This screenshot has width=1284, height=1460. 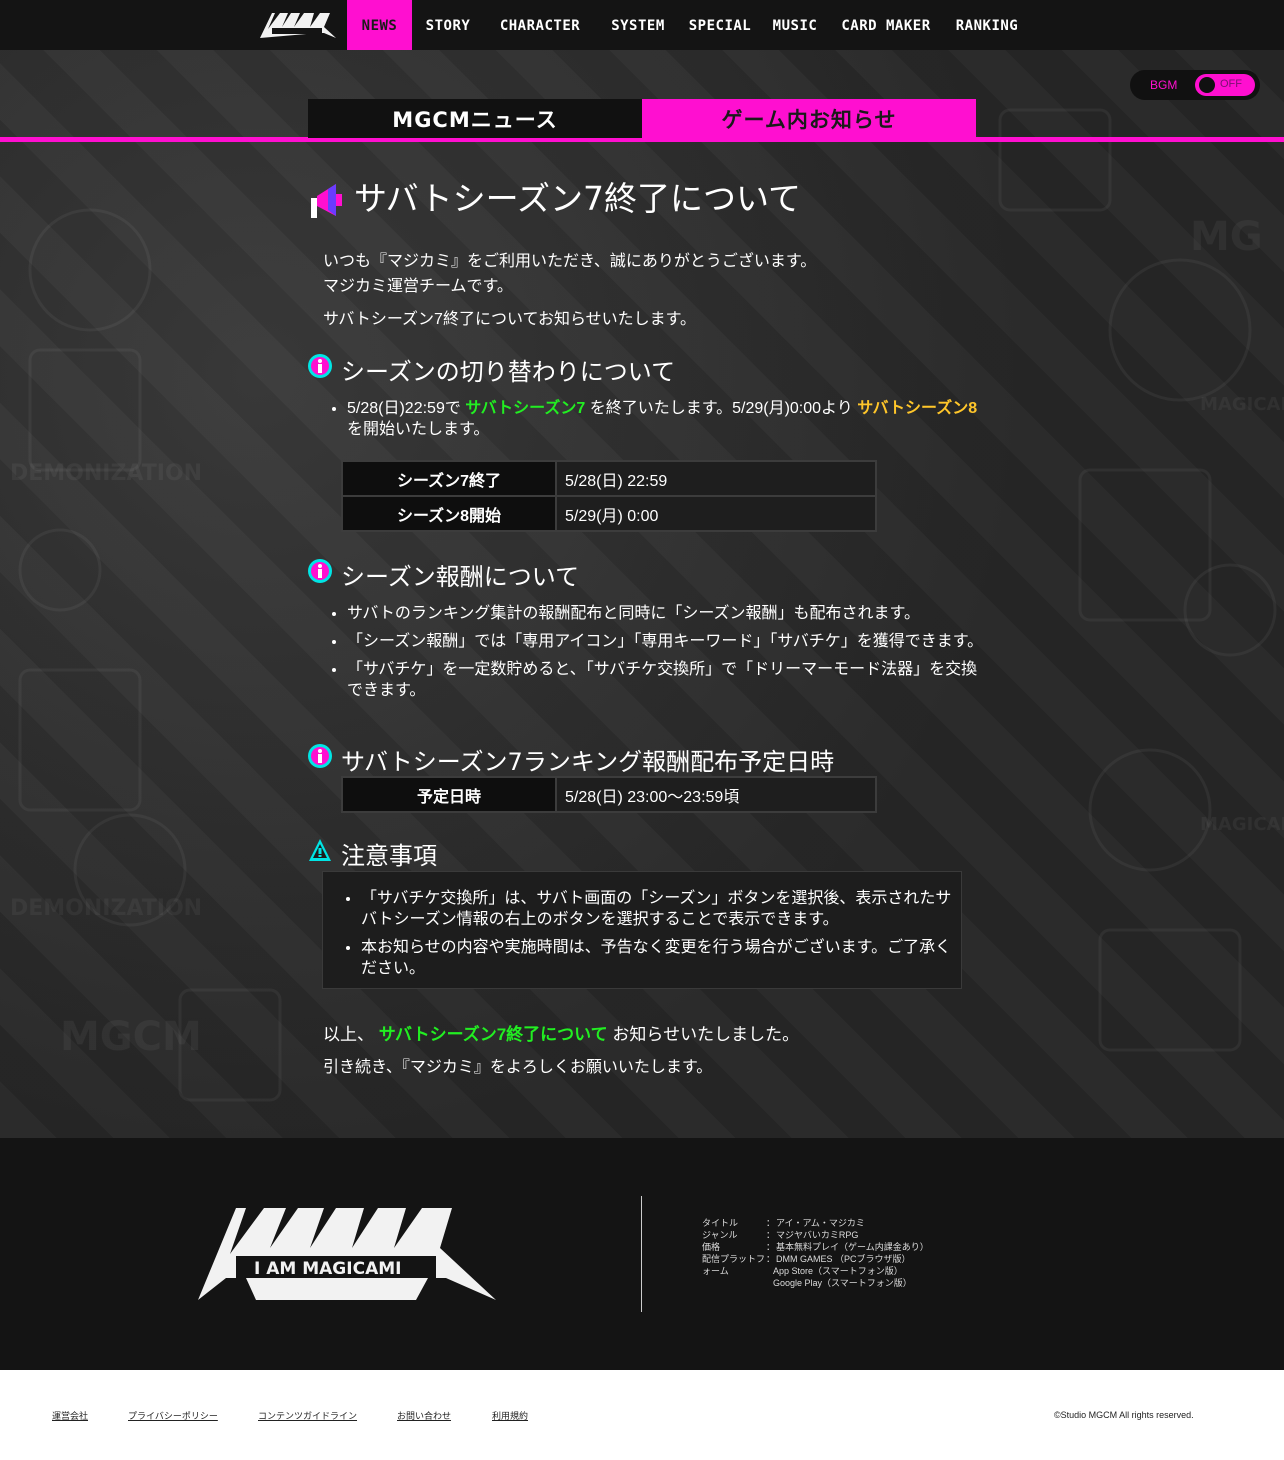 I want to click on table-row: シーズン7終了 5/28(日) 22:59, so click(x=609, y=478).